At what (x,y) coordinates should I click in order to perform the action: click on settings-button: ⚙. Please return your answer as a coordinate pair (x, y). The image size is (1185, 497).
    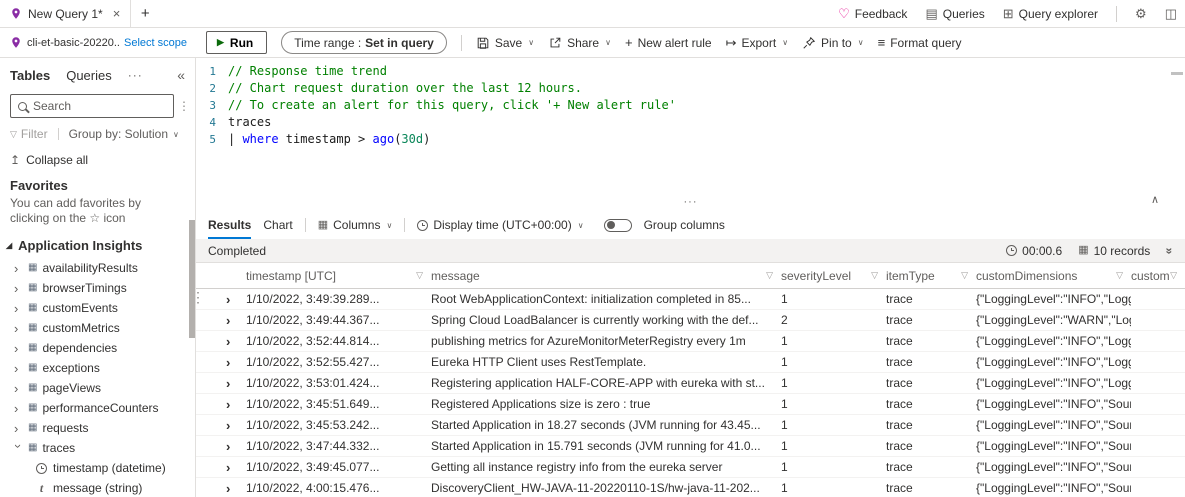
    Looking at the image, I should click on (1141, 13).